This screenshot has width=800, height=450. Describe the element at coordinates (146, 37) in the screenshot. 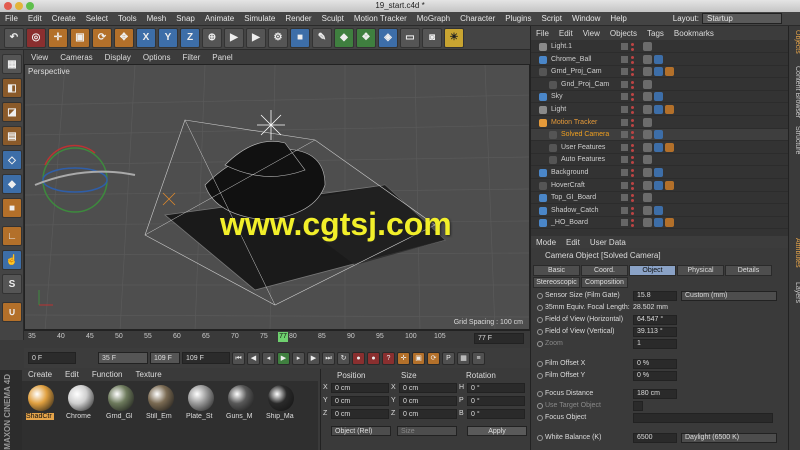

I see `x-axis-lock-button: X` at that location.